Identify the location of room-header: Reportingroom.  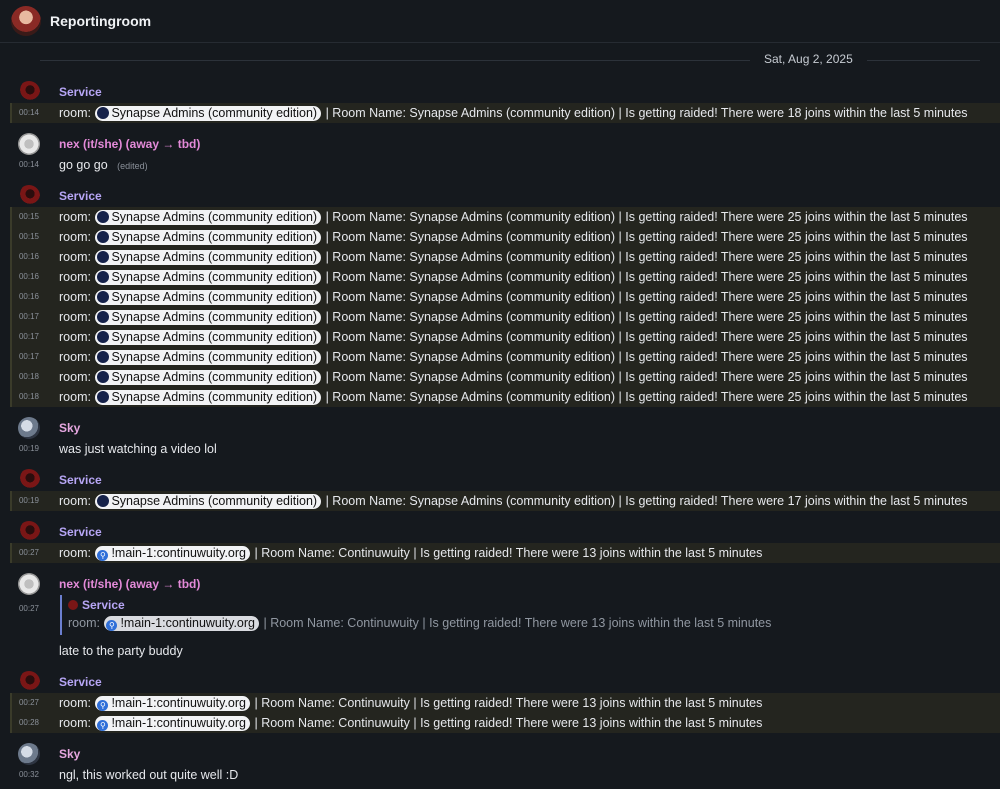
(500, 21).